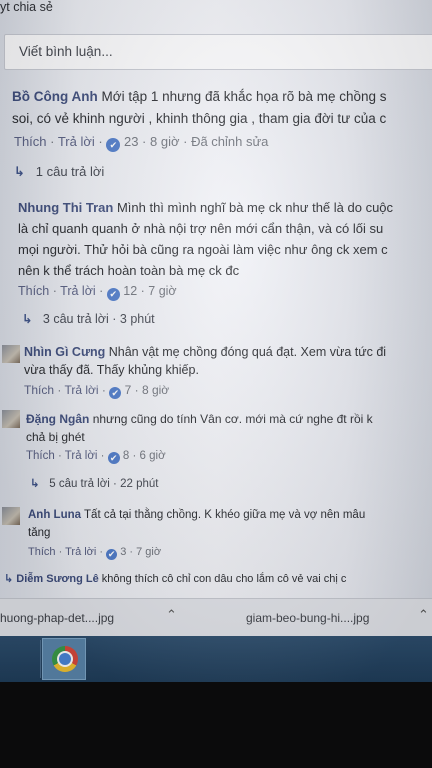 This screenshot has width=432, height=768. Describe the element at coordinates (81, 456) in the screenshot. I see `comment-4-reply-link: Trả lời` at that location.